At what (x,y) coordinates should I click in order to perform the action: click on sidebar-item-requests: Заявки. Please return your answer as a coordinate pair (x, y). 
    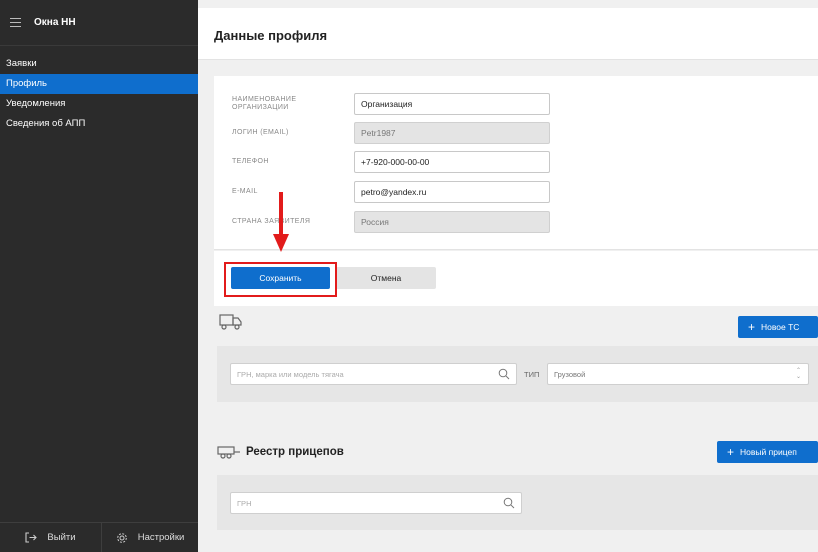
    Looking at the image, I should click on (99, 64).